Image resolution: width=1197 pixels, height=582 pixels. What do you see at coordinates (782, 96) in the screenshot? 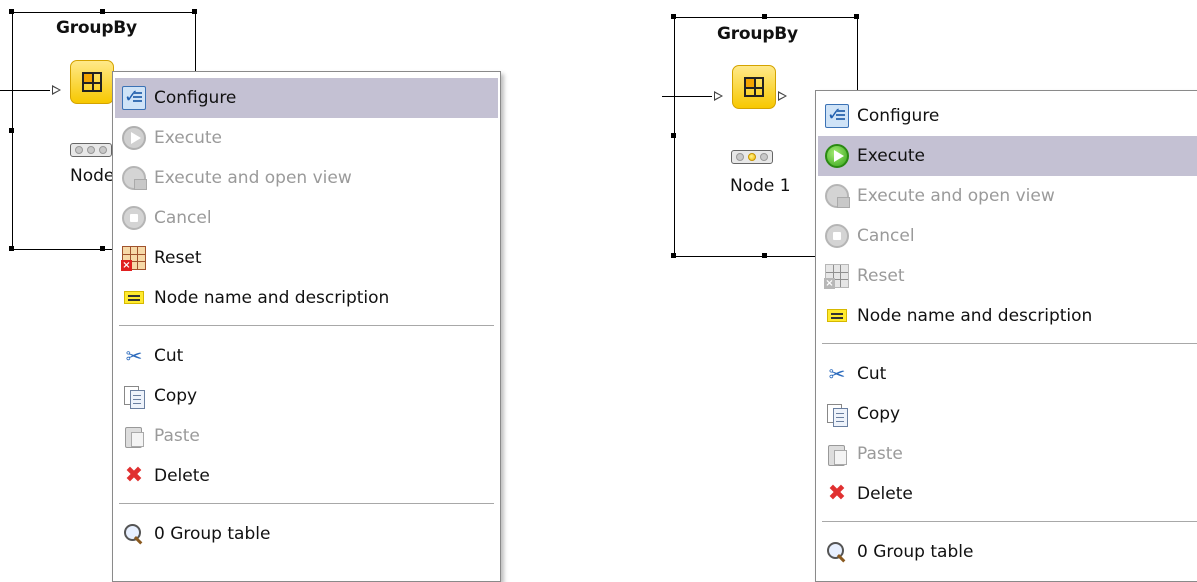
I see `output-port` at bounding box center [782, 96].